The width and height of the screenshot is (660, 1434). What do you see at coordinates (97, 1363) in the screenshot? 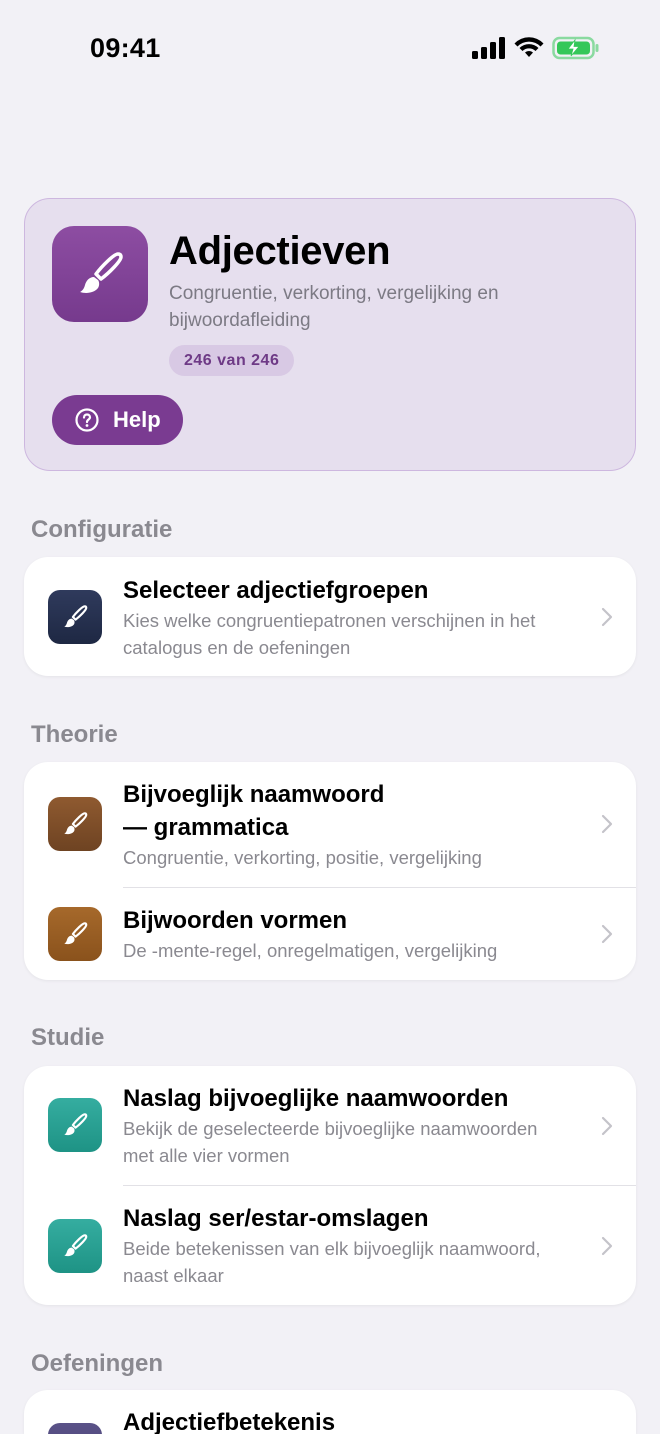
I see `section-header-oefeningen: Oefeningen` at bounding box center [97, 1363].